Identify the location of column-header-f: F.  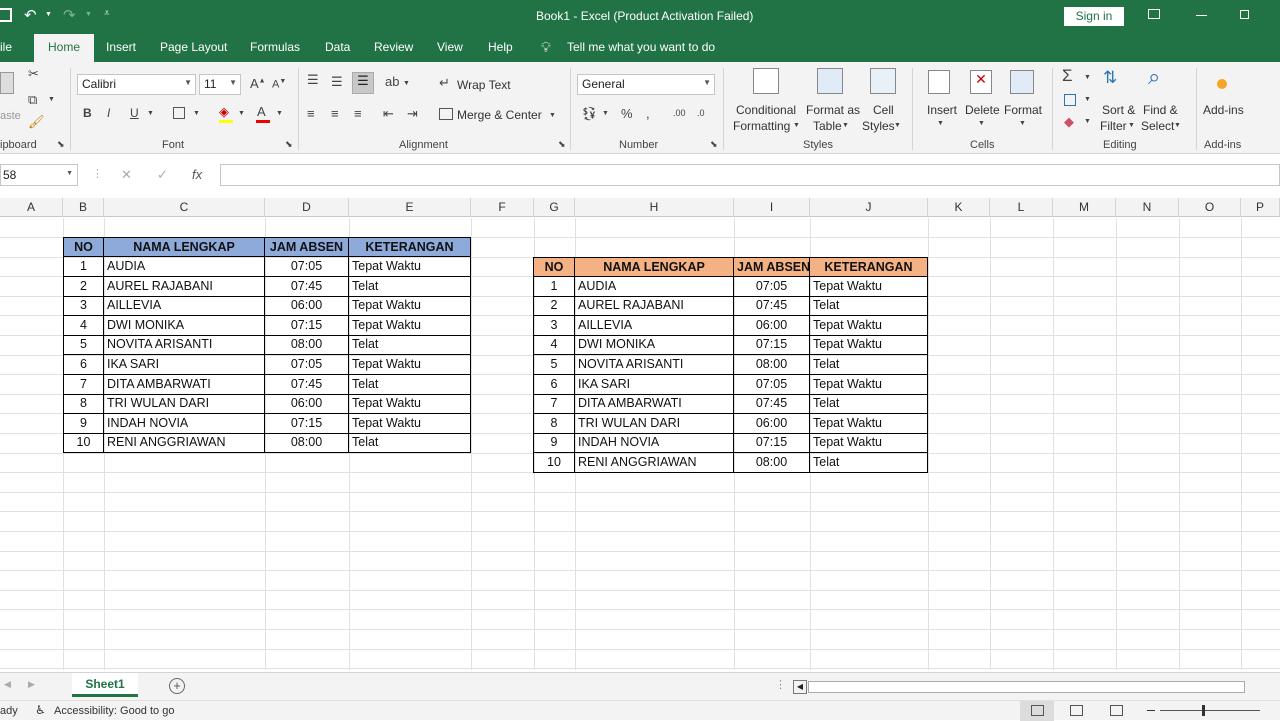
(502, 207).